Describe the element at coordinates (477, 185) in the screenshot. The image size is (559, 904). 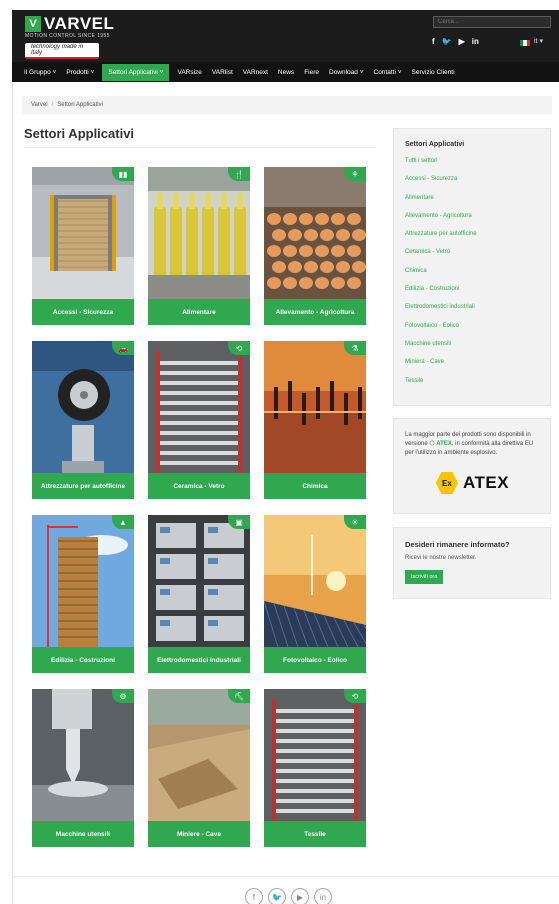
I see `sidebar-link: Accessi - Sicurezza` at that location.